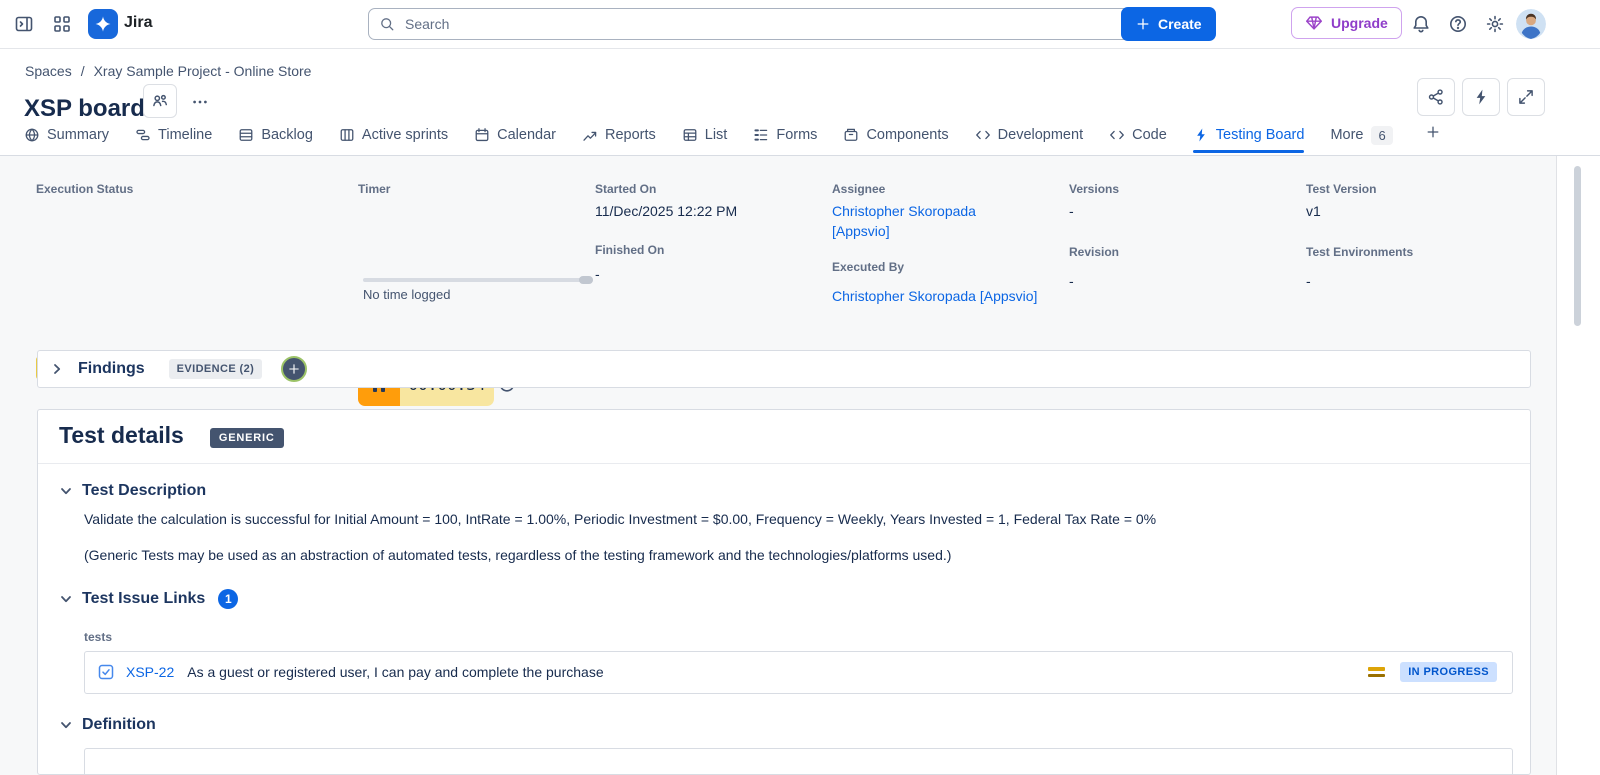 Image resolution: width=1600 pixels, height=775 pixels. I want to click on finished-on-value: -, so click(597, 274).